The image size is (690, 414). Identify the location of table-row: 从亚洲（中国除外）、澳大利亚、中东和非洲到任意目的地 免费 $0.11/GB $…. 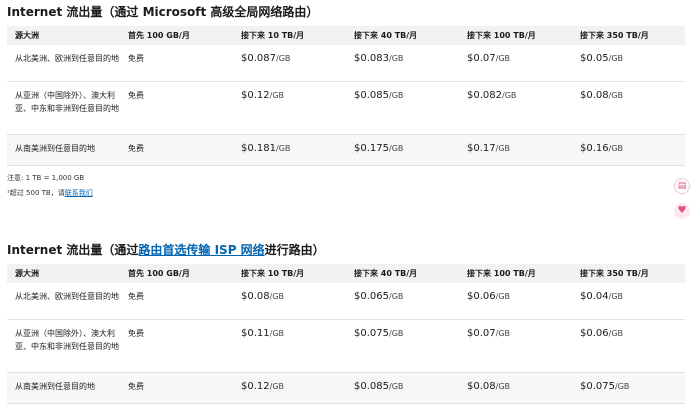
(346, 346).